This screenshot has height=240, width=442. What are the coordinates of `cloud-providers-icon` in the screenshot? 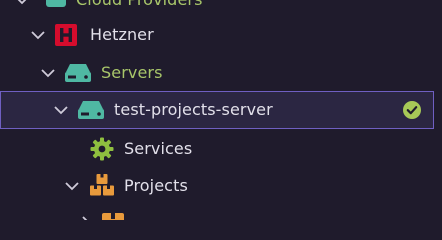 It's located at (56, 3).